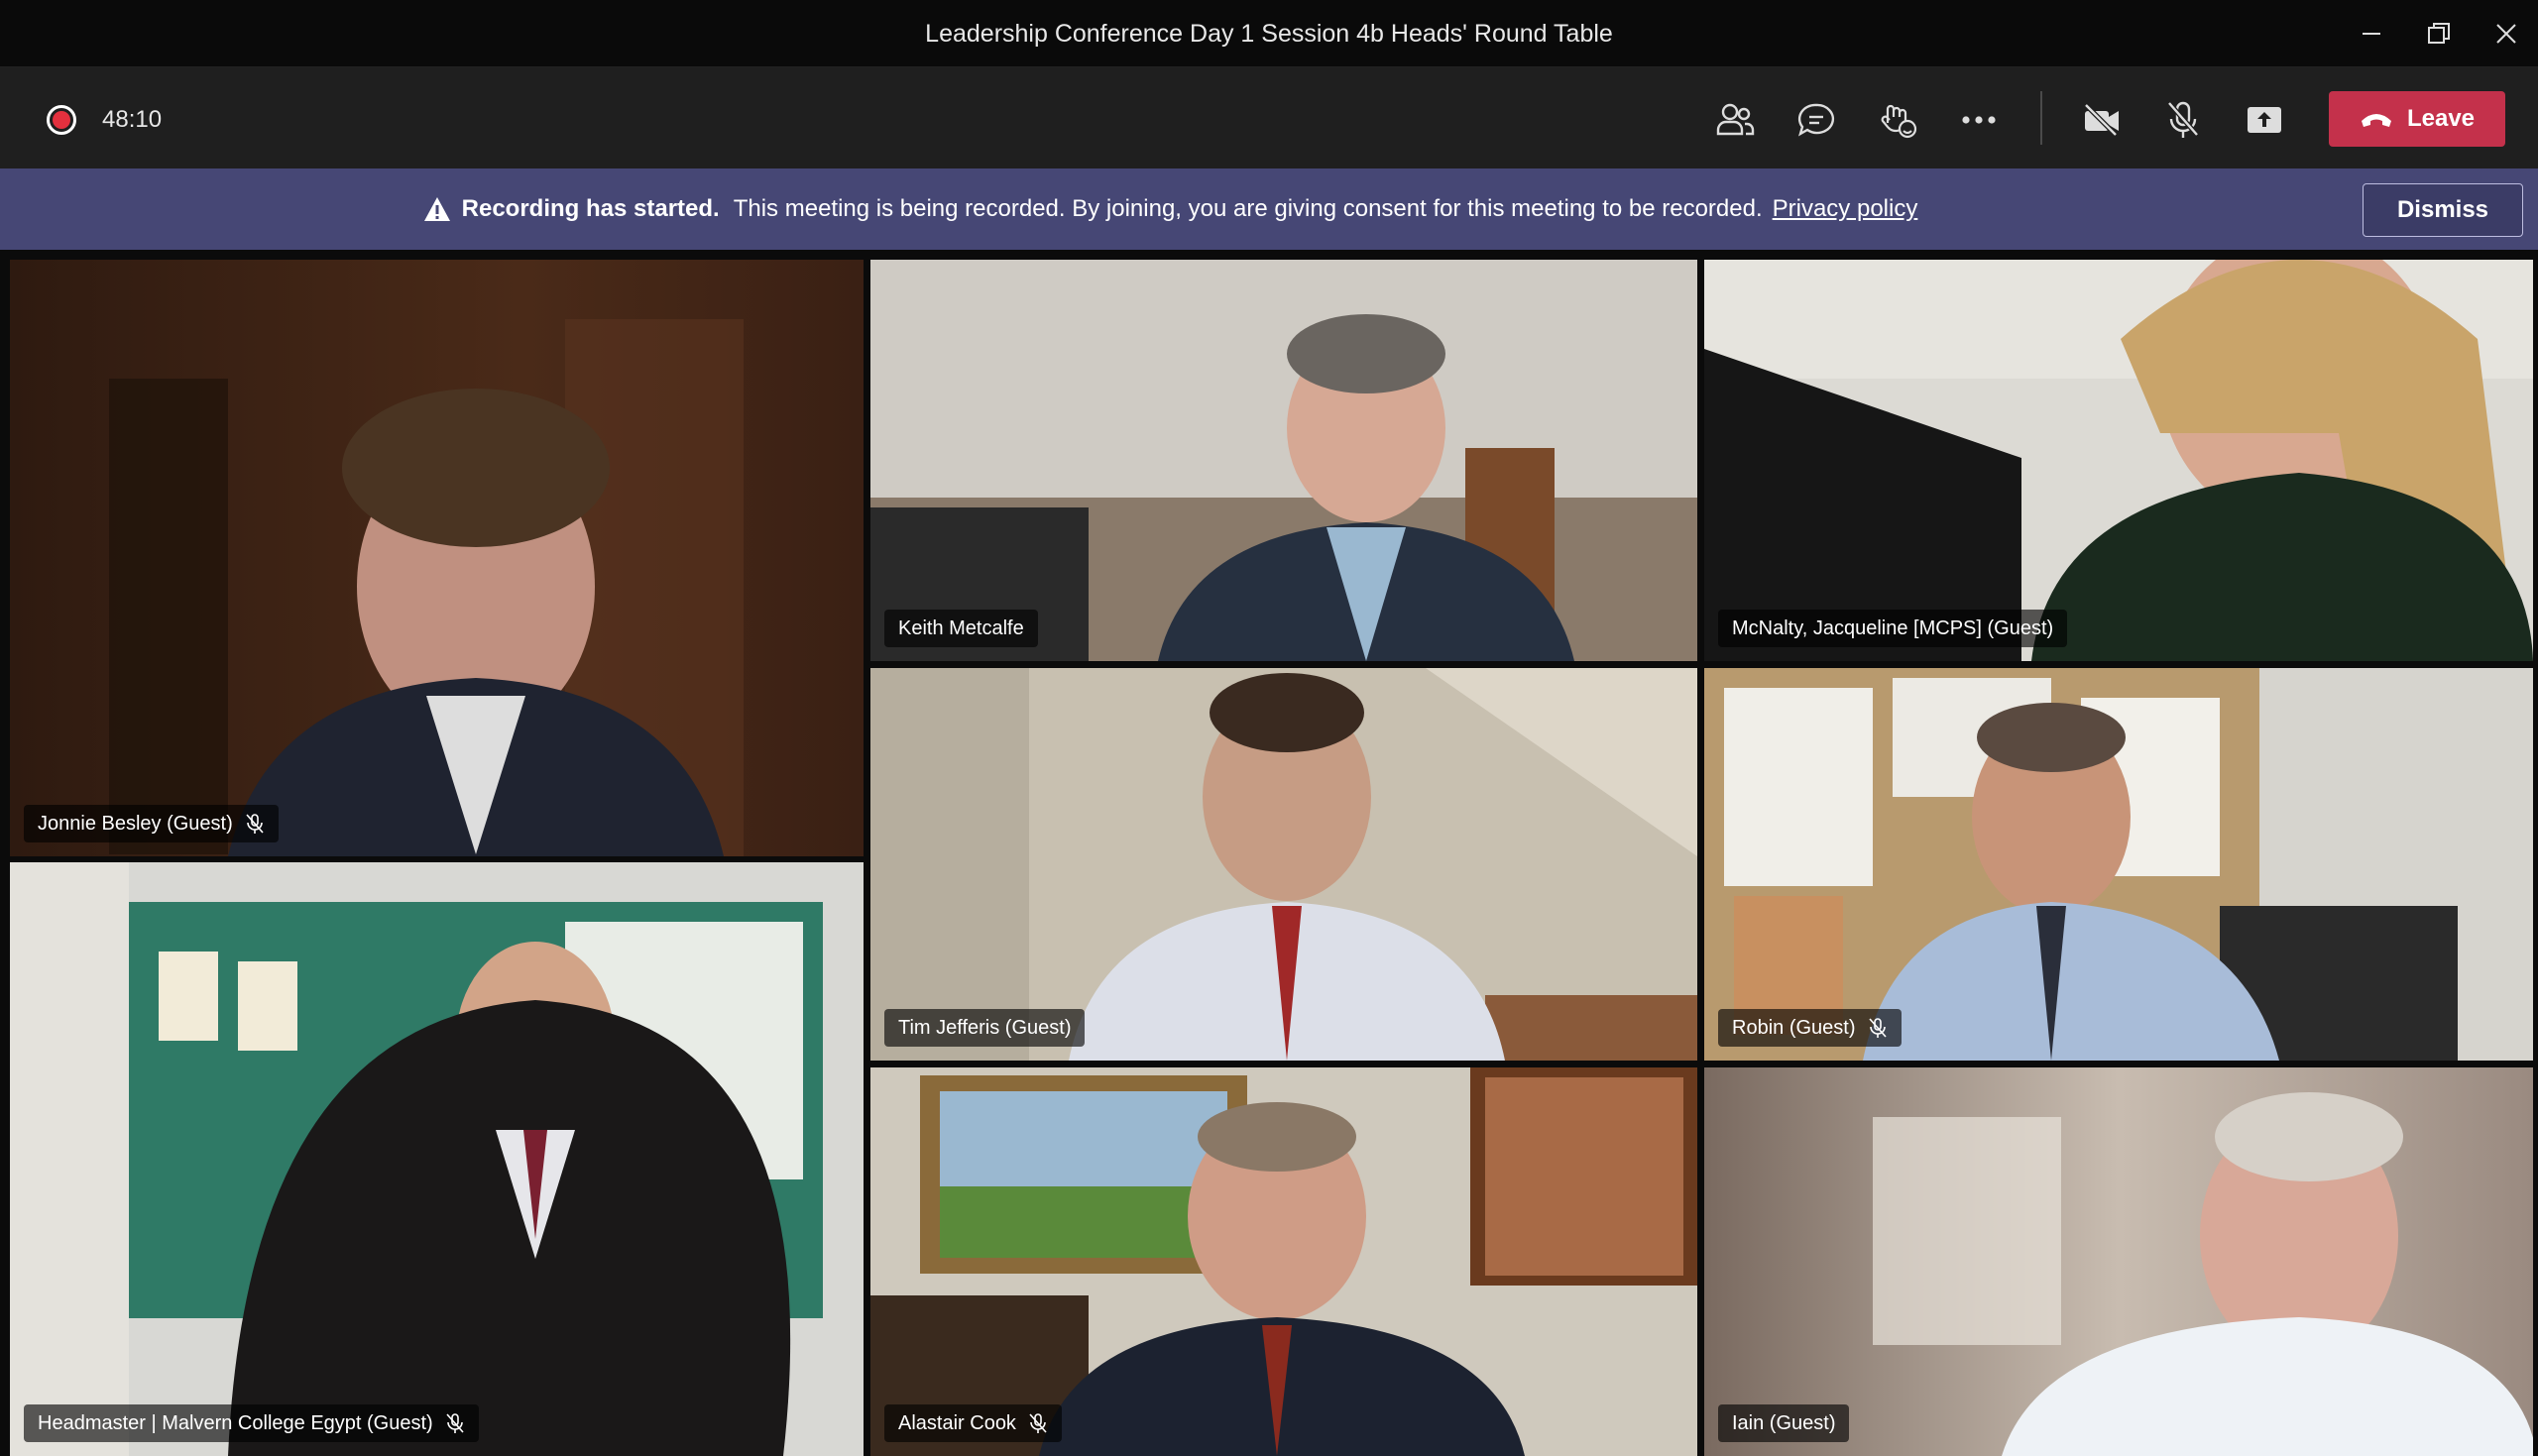  What do you see at coordinates (1794, 1027) in the screenshot?
I see `participant-name: Robin (Guest)` at bounding box center [1794, 1027].